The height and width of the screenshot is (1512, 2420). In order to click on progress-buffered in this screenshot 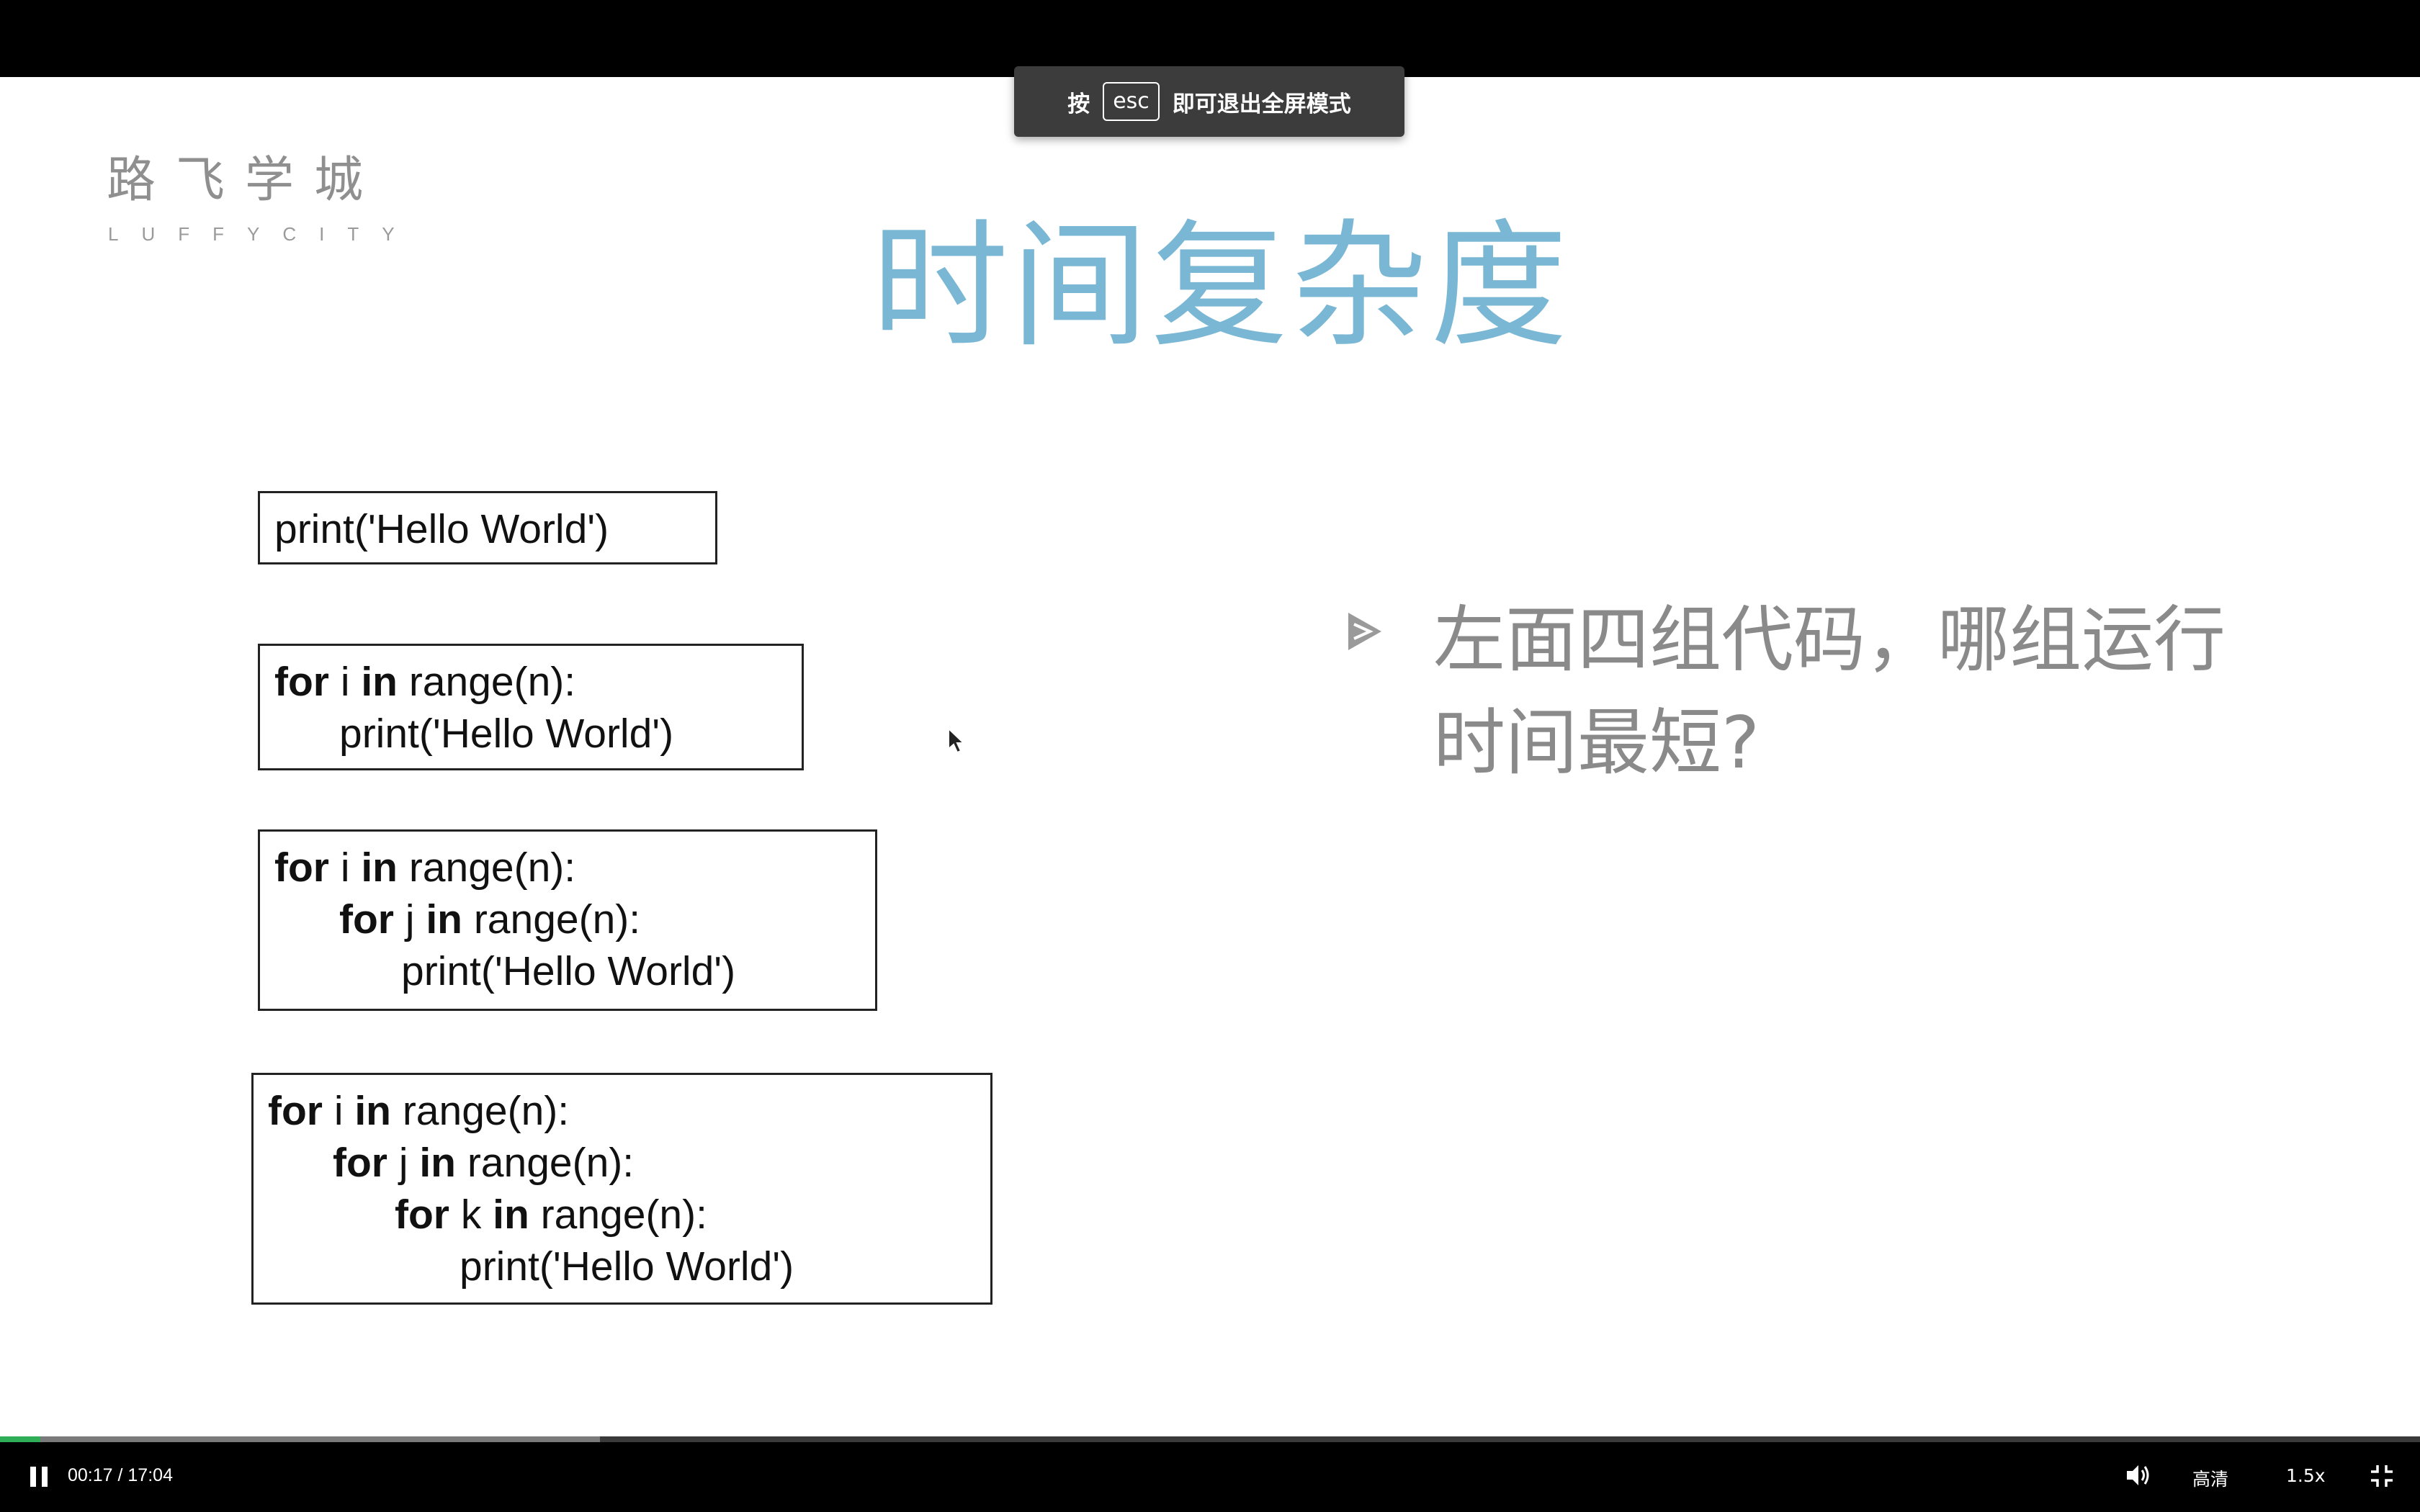, I will do `click(300, 1439)`.